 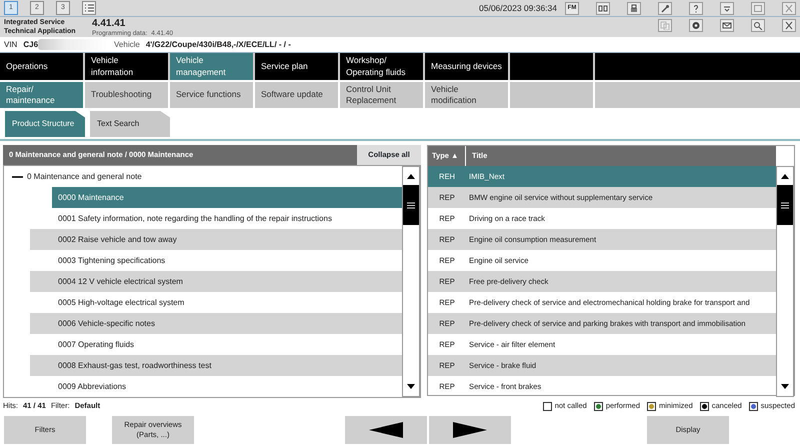 What do you see at coordinates (89, 8) in the screenshot?
I see `list-icon` at bounding box center [89, 8].